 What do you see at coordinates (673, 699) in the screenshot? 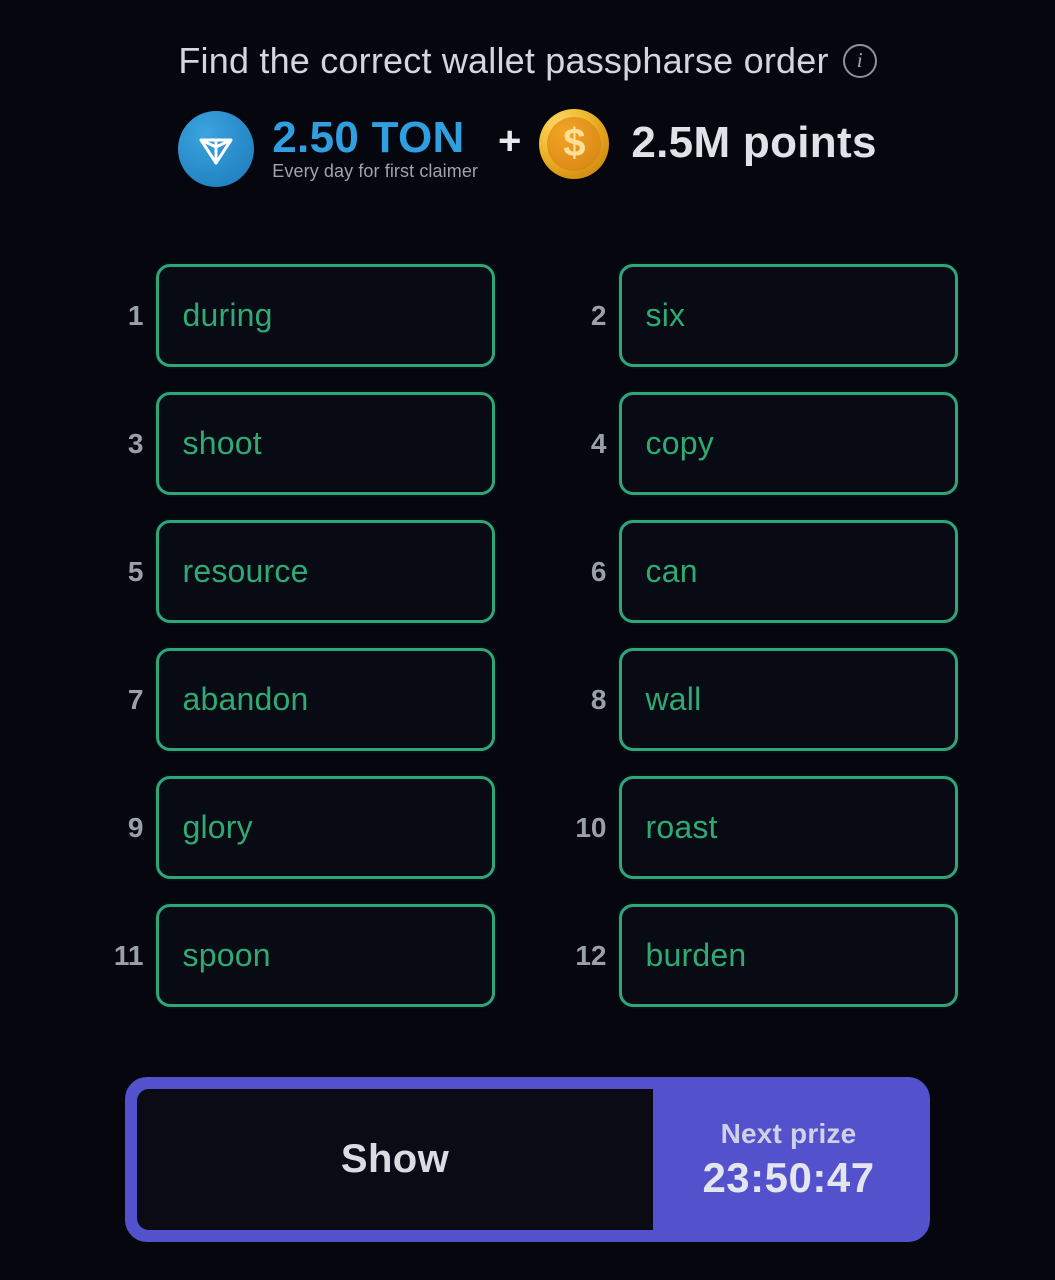
I see `word-label: wall` at bounding box center [673, 699].